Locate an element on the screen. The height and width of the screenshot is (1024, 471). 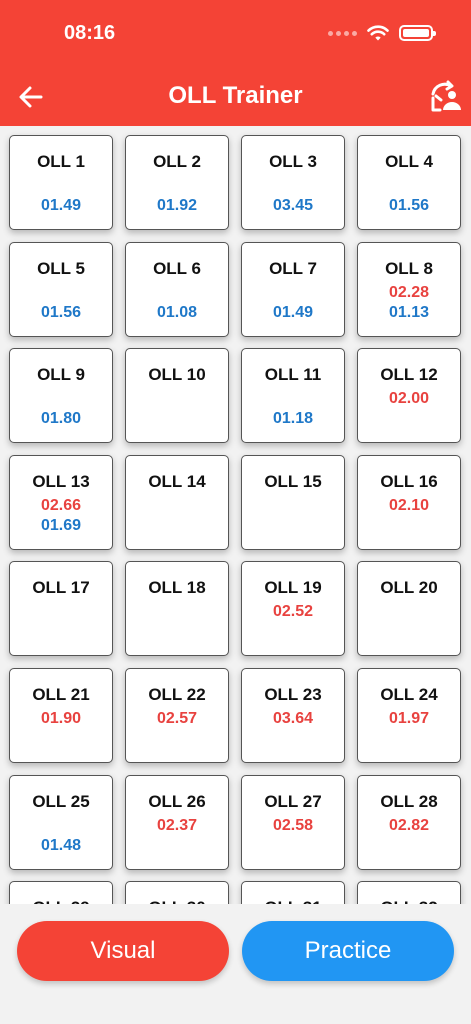
case-name: OLL 18 is located at coordinates (177, 588).